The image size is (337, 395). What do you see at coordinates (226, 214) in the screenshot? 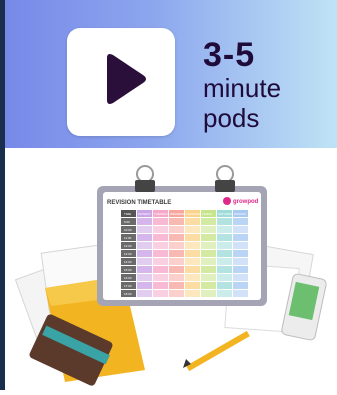
I see `day-header-label: SATURDAY` at bounding box center [226, 214].